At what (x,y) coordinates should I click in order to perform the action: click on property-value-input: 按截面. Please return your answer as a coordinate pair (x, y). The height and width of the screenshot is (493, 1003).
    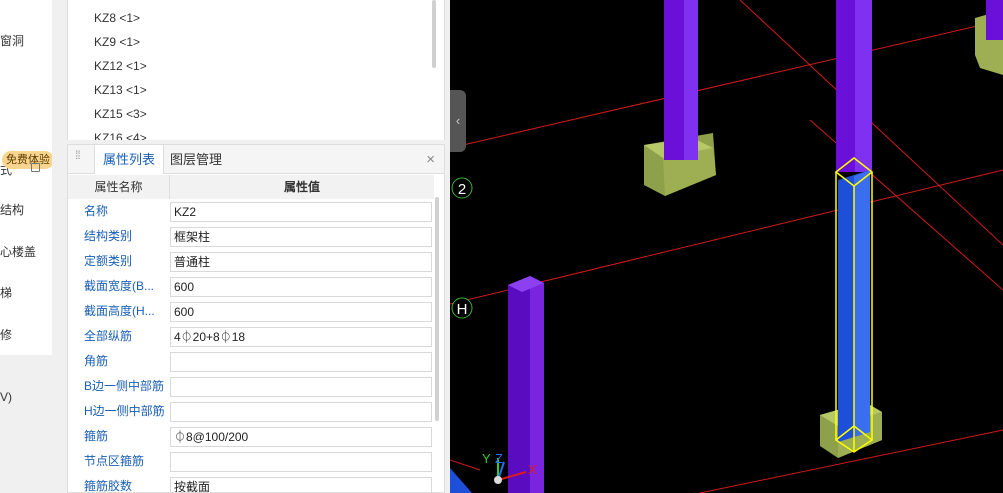
    Looking at the image, I should click on (301, 484).